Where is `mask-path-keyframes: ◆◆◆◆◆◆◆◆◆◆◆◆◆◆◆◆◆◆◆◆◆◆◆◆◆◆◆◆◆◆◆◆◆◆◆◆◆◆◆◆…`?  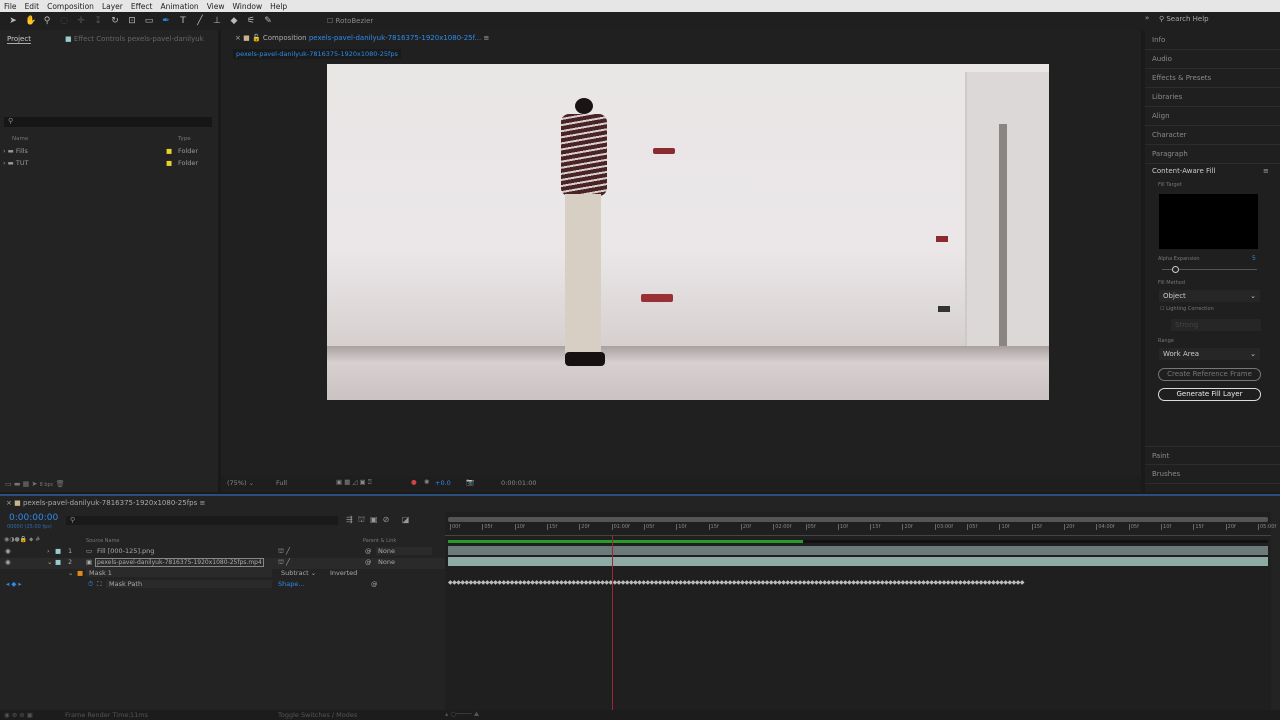
mask-path-keyframes: ◆◆◆◆◆◆◆◆◆◆◆◆◆◆◆◆◆◆◆◆◆◆◆◆◆◆◆◆◆◆◆◆◆◆◆◆◆◆◆◆… is located at coordinates (858, 583).